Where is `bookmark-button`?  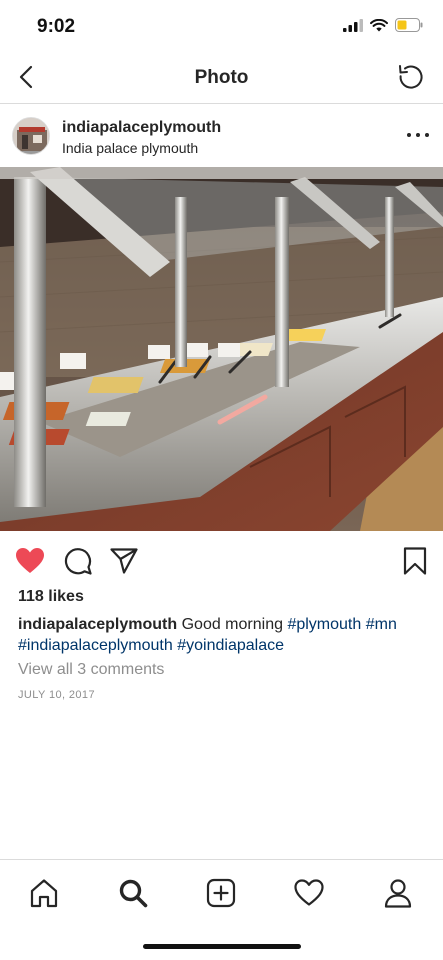
bookmark-button is located at coordinates (415, 561).